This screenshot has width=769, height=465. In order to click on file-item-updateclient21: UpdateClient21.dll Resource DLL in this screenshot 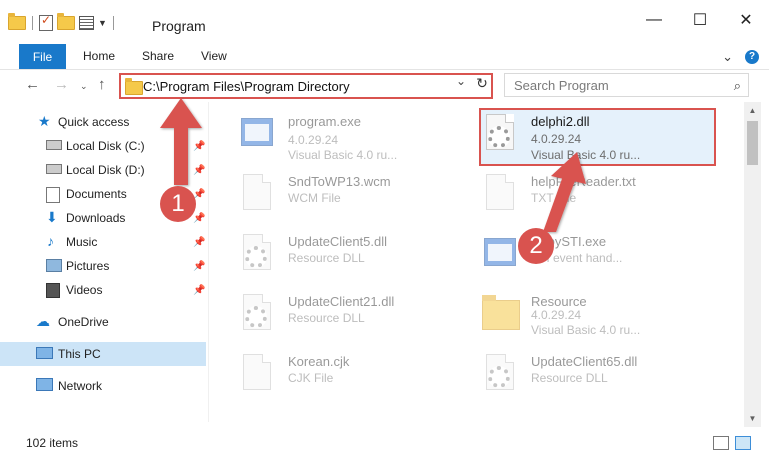, I will do `click(357, 317)`.